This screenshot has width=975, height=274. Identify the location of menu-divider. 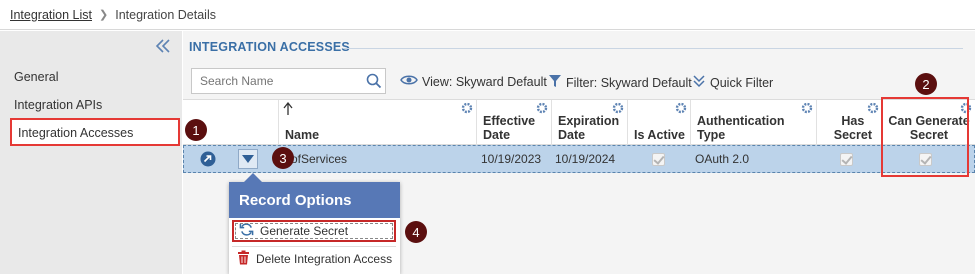
(314, 246).